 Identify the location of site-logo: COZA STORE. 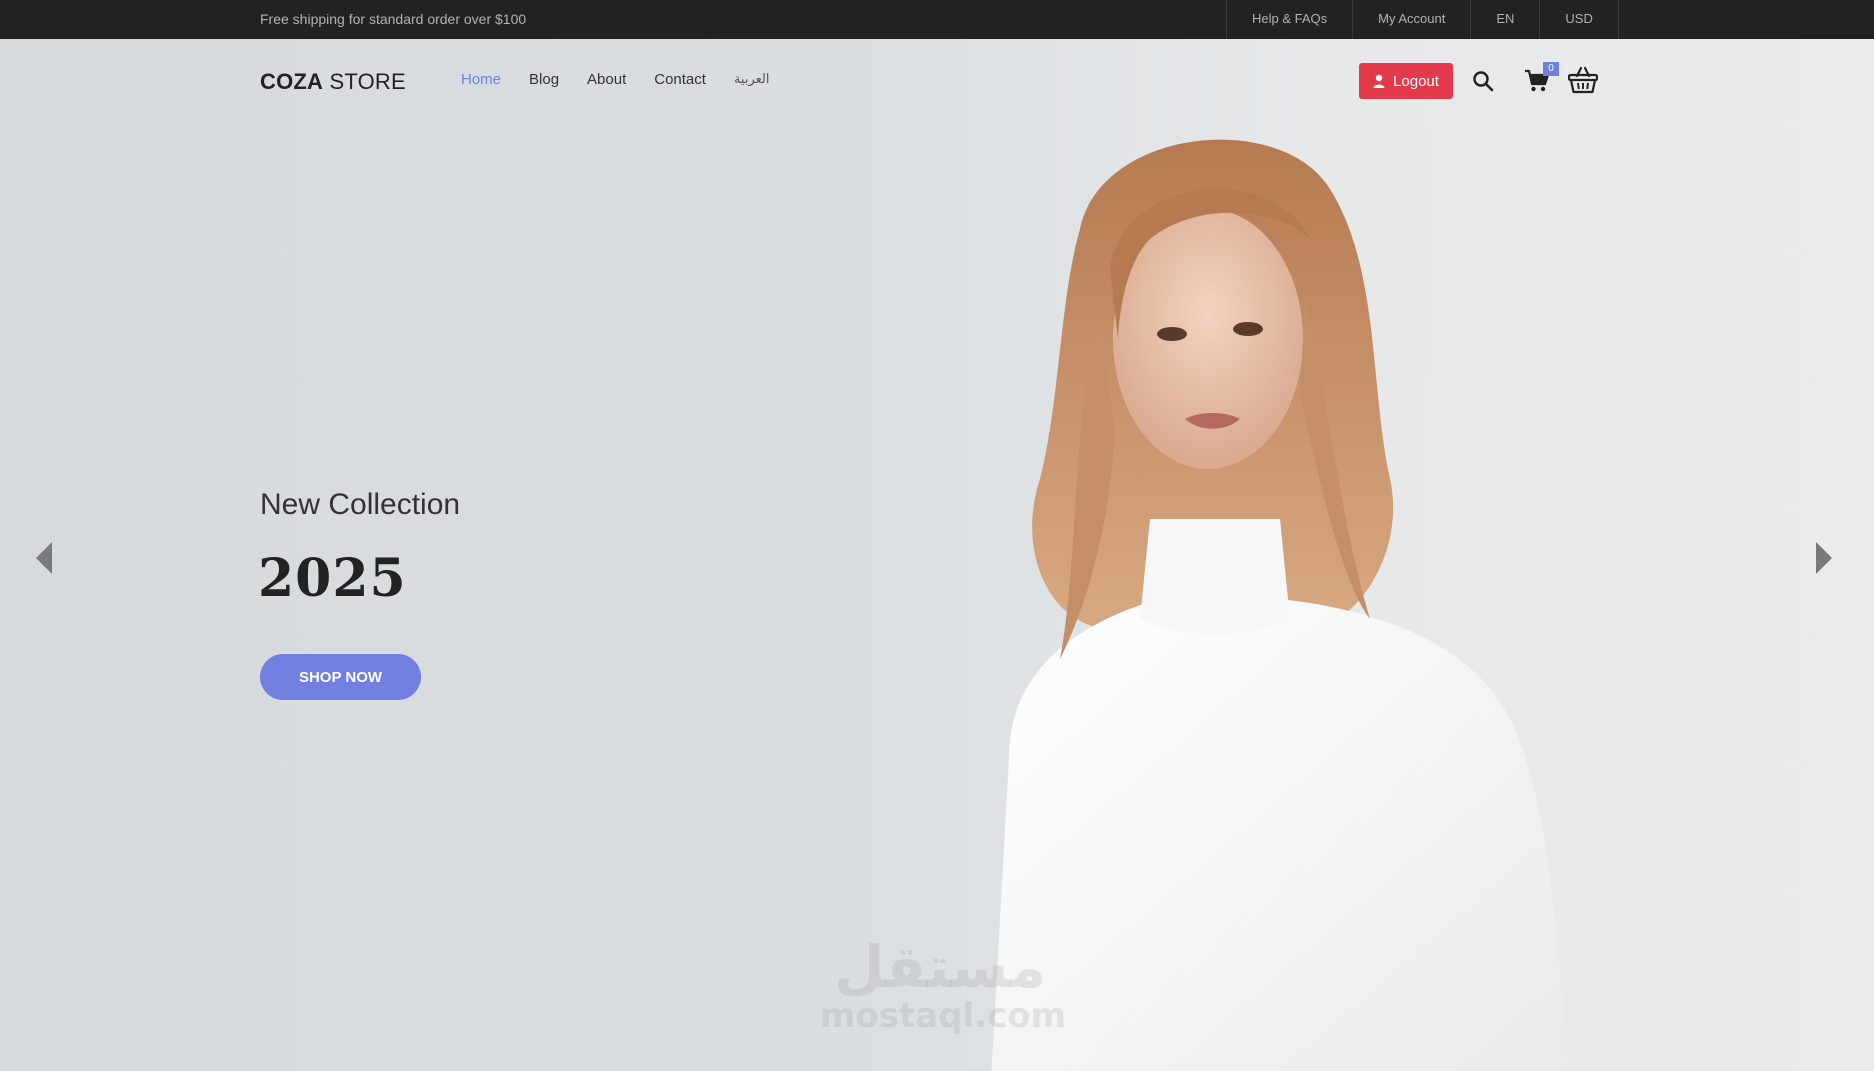
(333, 82).